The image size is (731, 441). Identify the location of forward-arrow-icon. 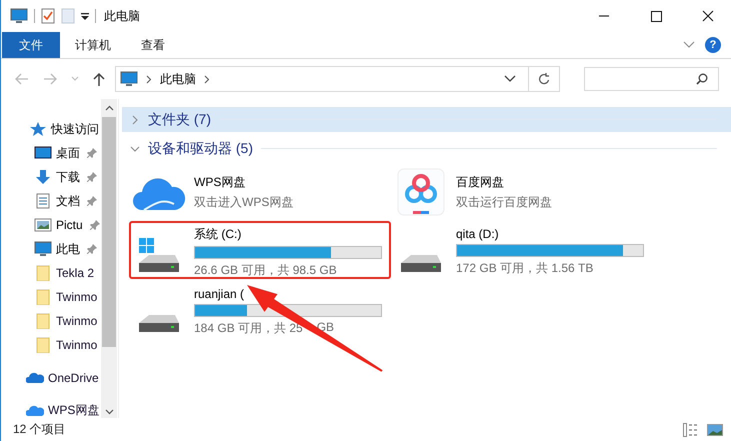
(50, 79).